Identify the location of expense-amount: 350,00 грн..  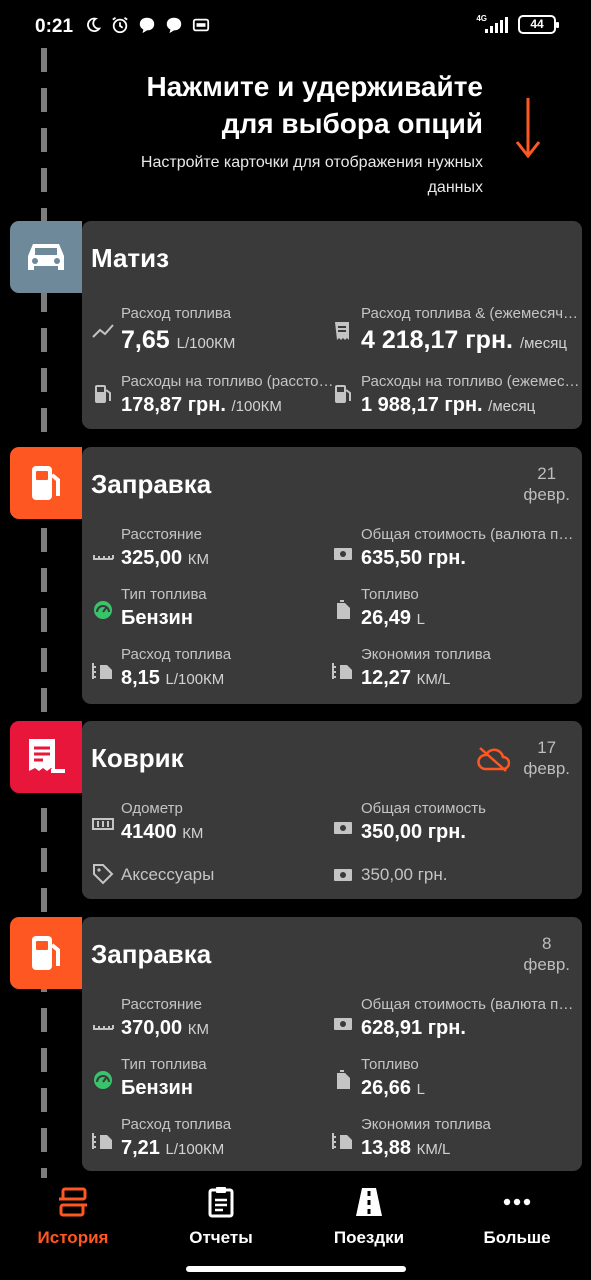
(404, 874).